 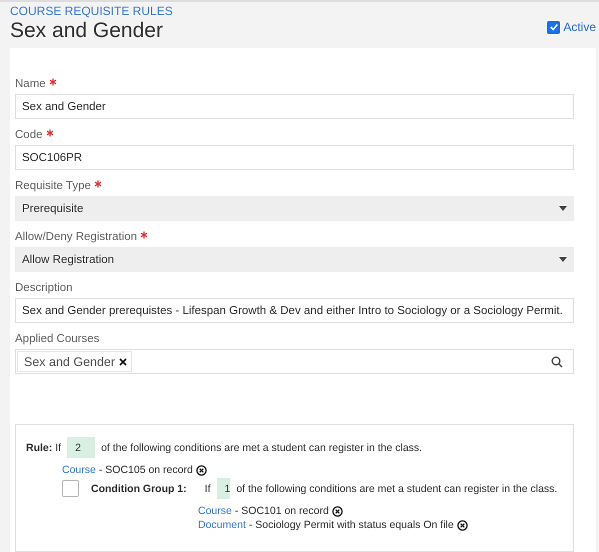 I want to click on tag-field: Sex and Gender, so click(x=294, y=361).